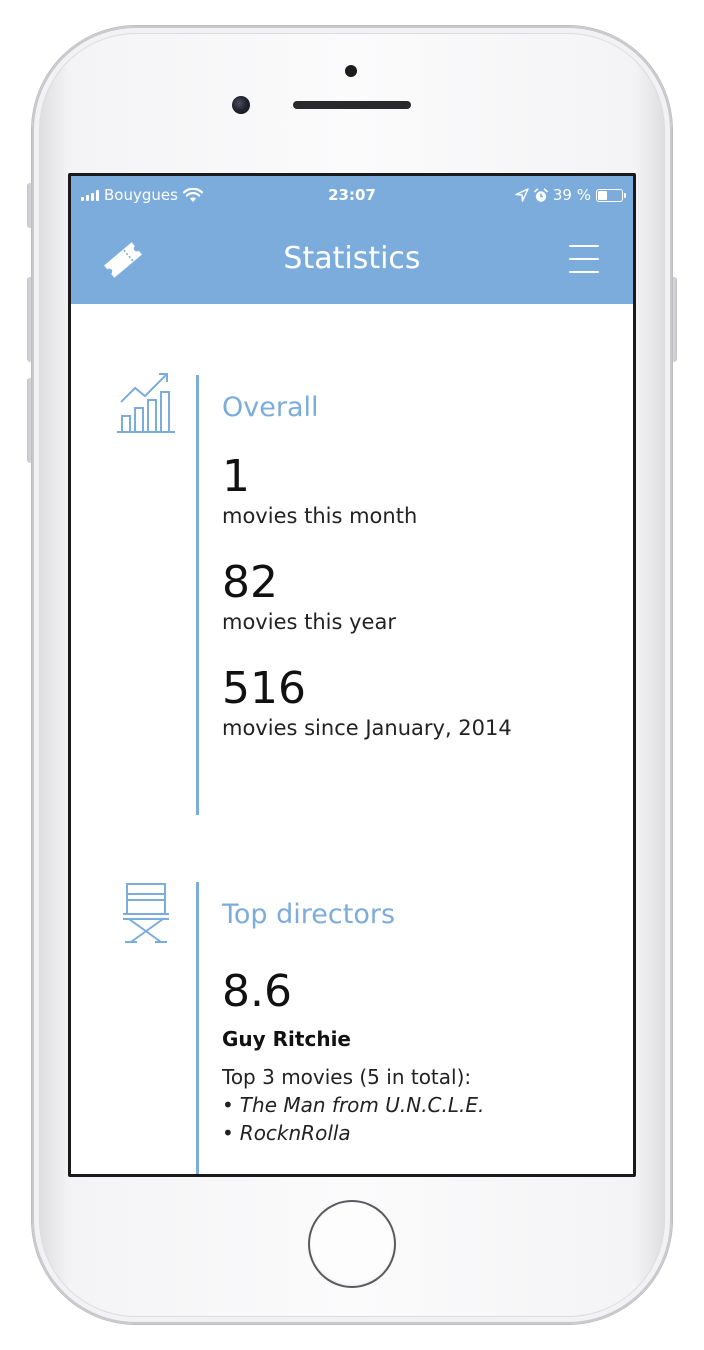  Describe the element at coordinates (352, 1244) in the screenshot. I see `home-button` at that location.